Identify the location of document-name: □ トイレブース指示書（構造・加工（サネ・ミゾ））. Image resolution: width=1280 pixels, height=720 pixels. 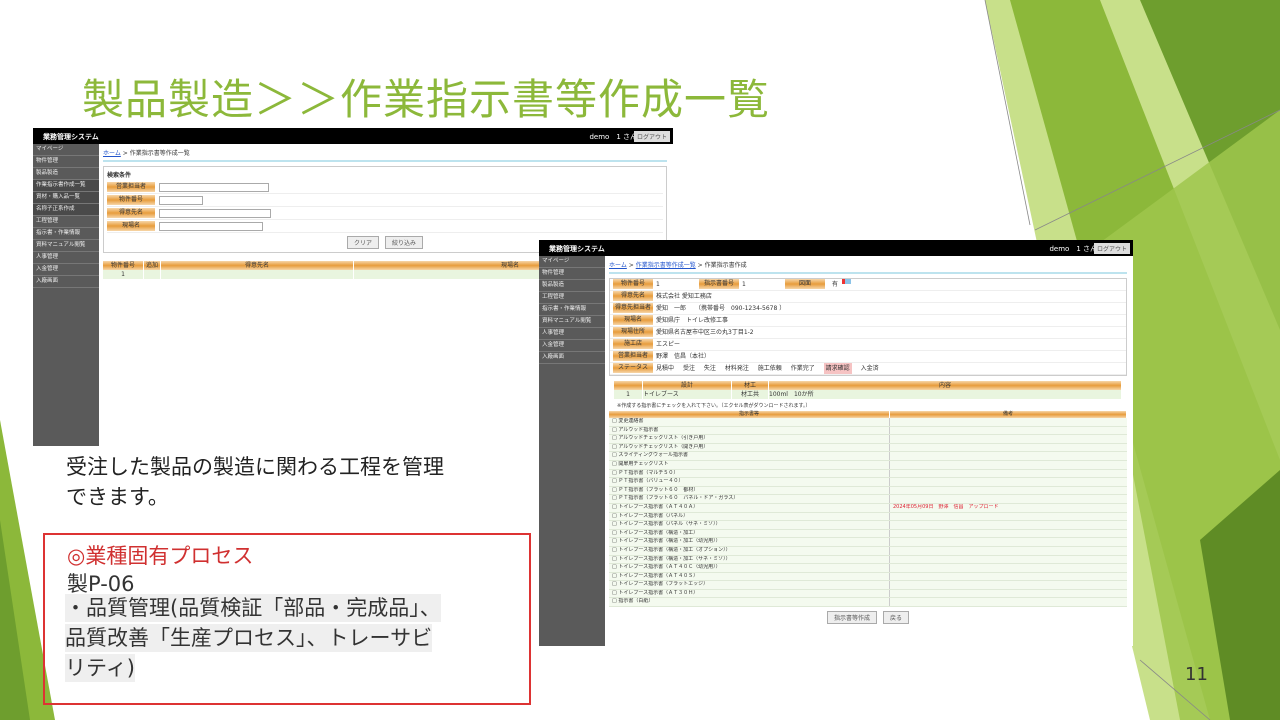
(749, 559).